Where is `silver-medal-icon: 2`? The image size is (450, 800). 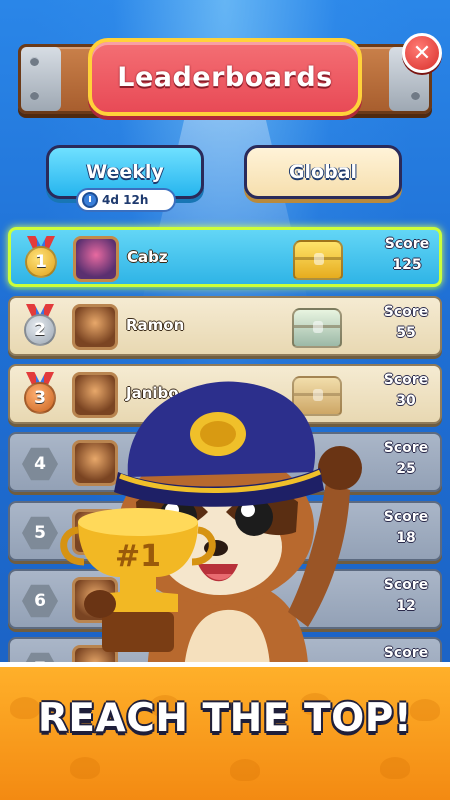 silver-medal-icon: 2 is located at coordinates (40, 327).